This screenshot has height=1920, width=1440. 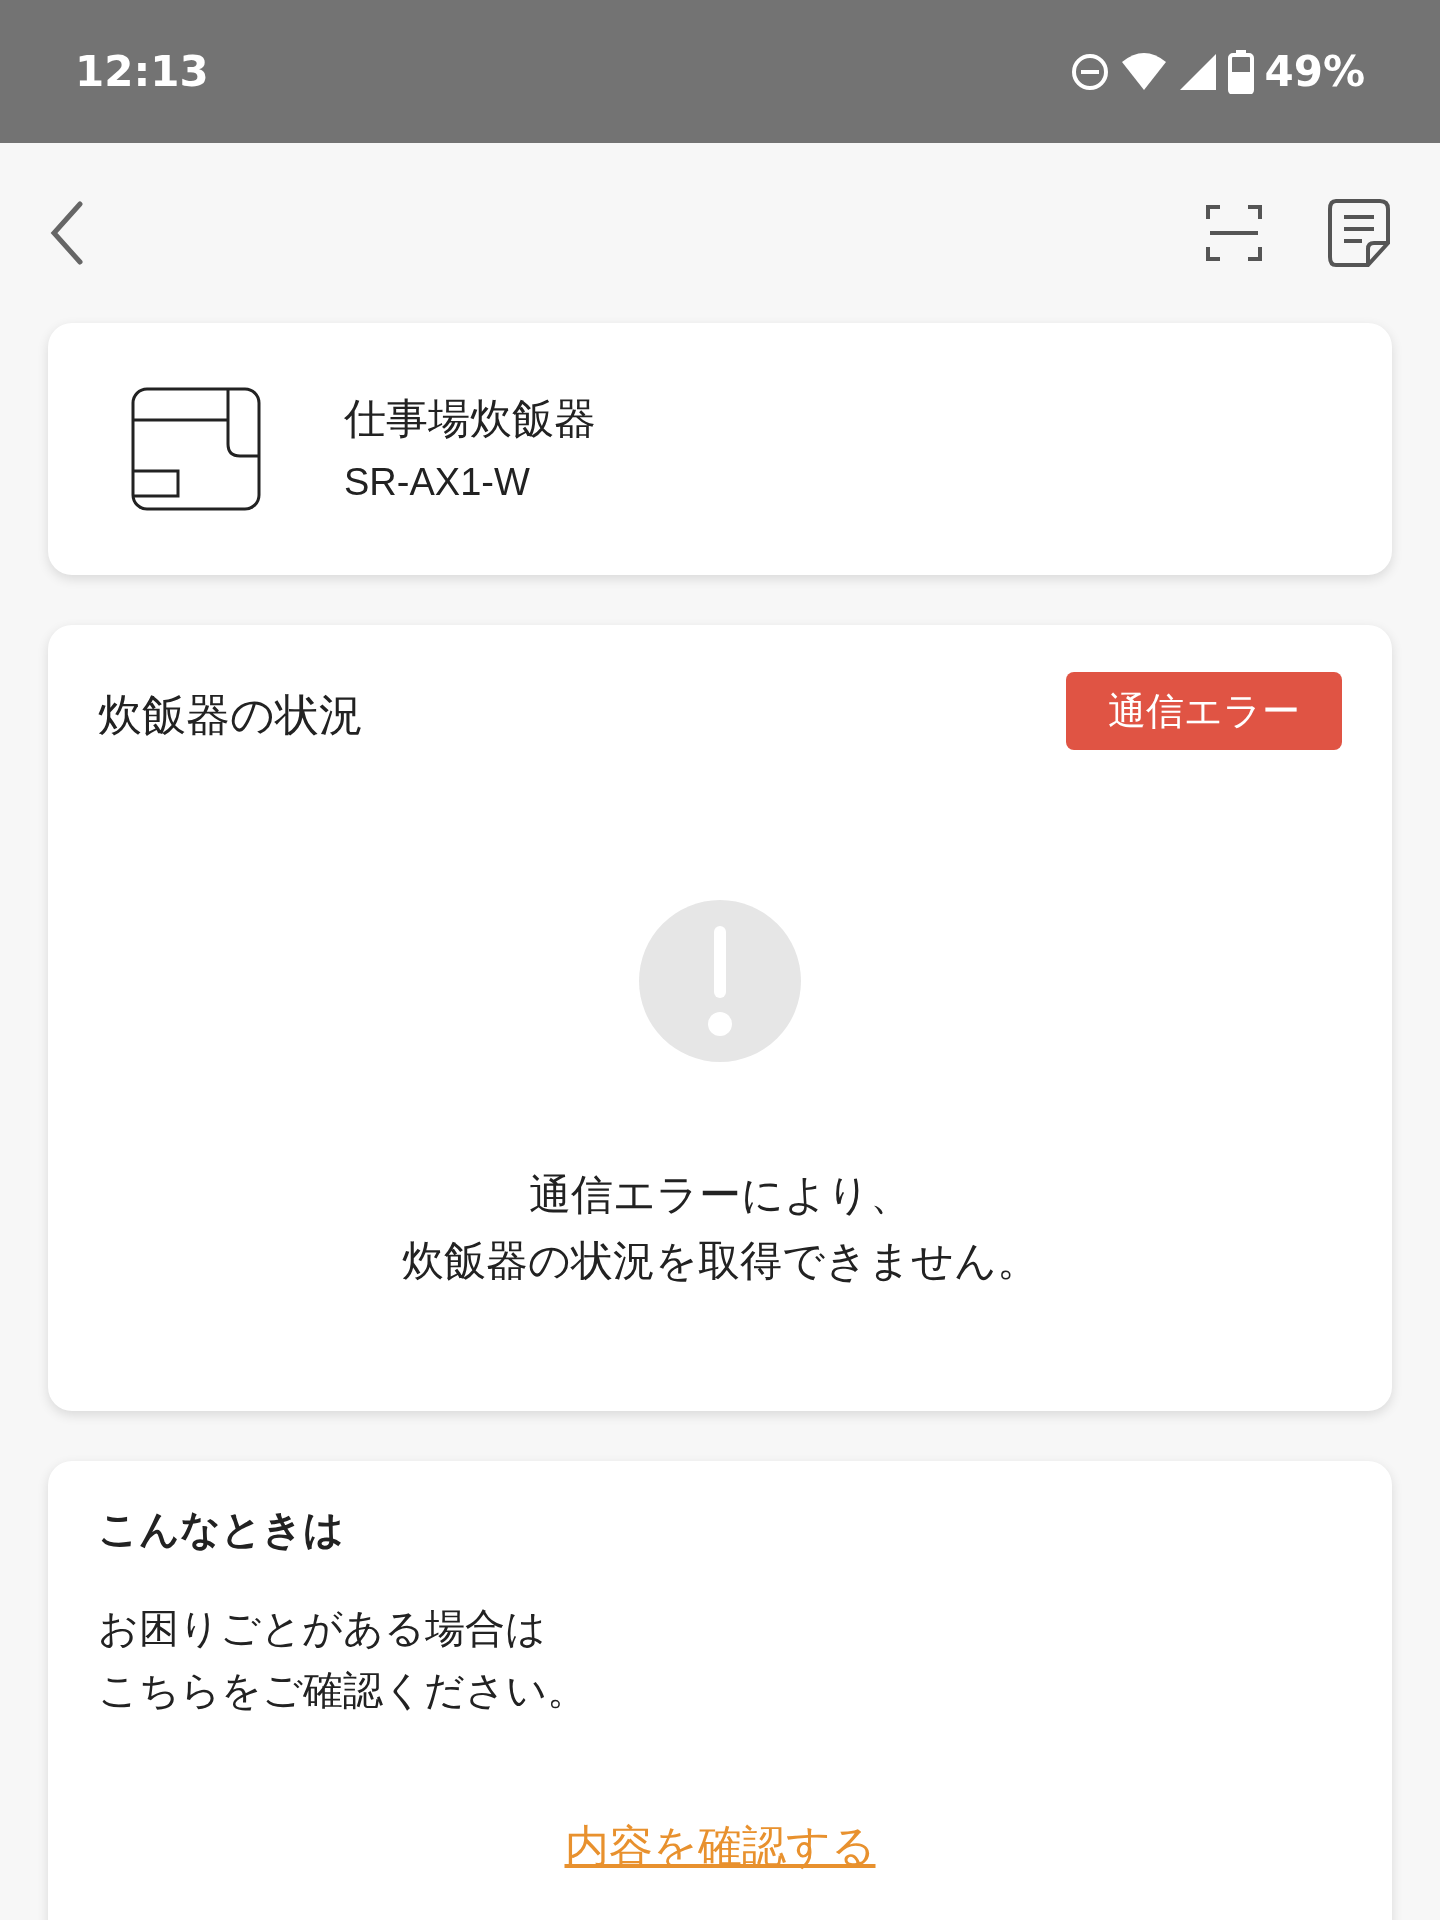 I want to click on do-not-disturb-icon, so click(x=1090, y=71).